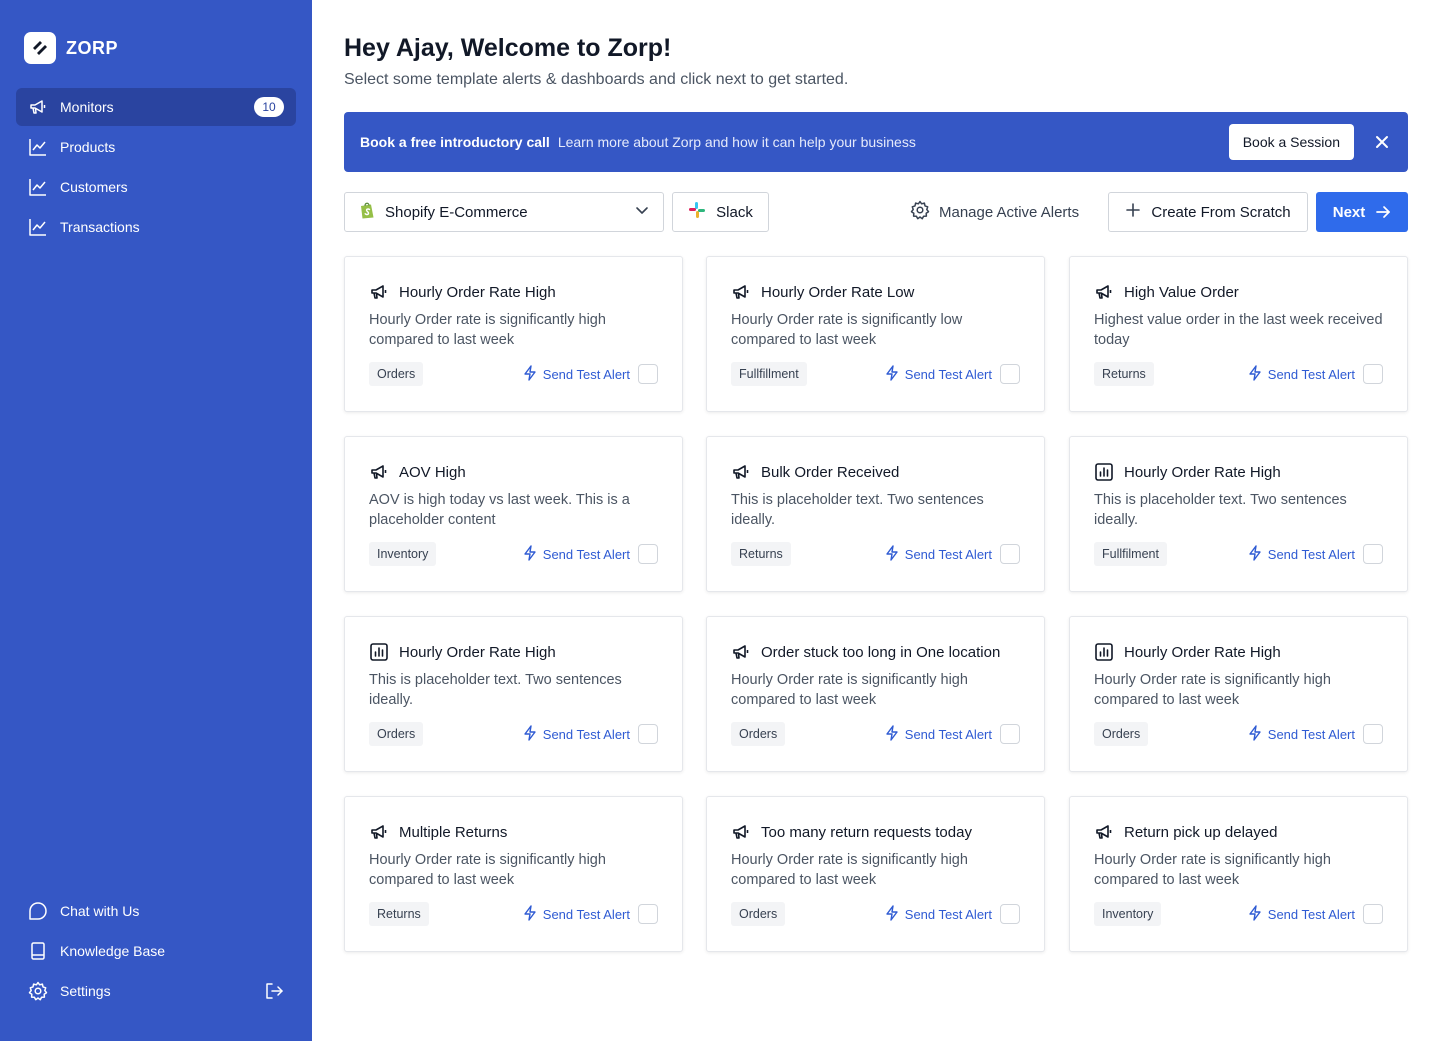 This screenshot has height=1041, width=1440. I want to click on sidebar-item-knowledge-base: Knowledge Base, so click(156, 951).